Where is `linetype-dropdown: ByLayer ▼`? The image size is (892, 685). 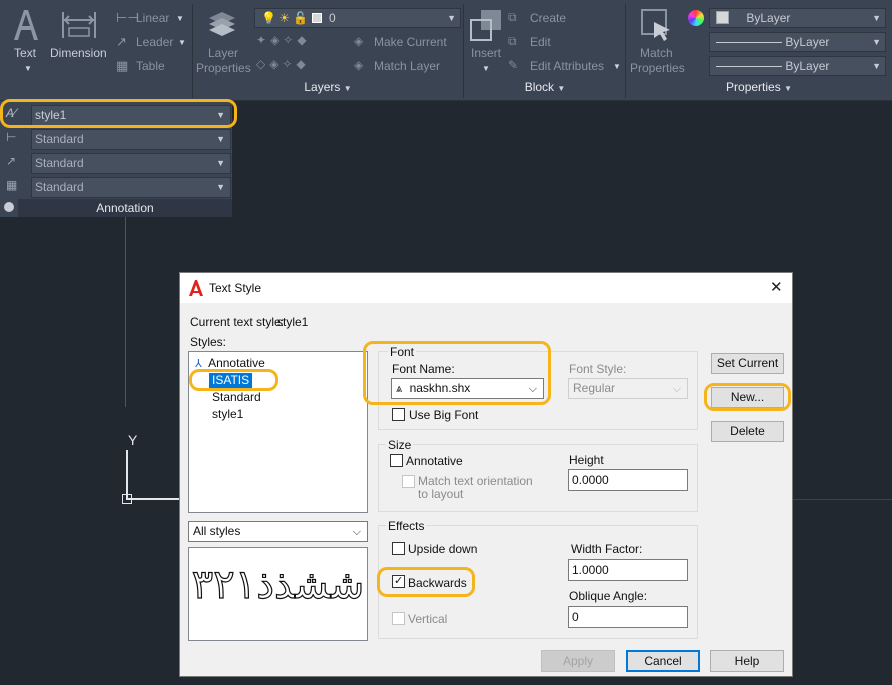
linetype-dropdown: ByLayer ▼ is located at coordinates (797, 42).